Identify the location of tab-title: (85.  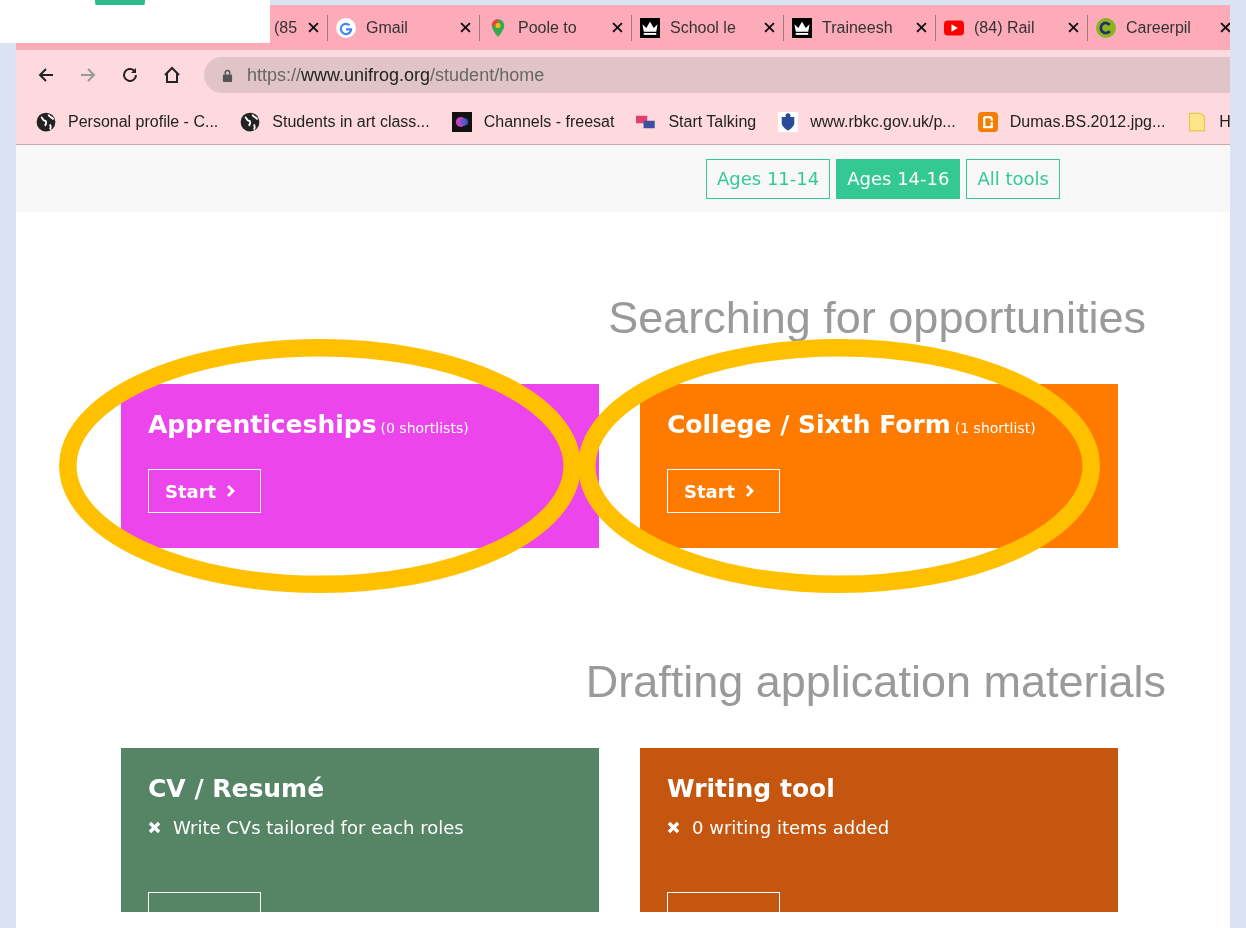
(286, 27).